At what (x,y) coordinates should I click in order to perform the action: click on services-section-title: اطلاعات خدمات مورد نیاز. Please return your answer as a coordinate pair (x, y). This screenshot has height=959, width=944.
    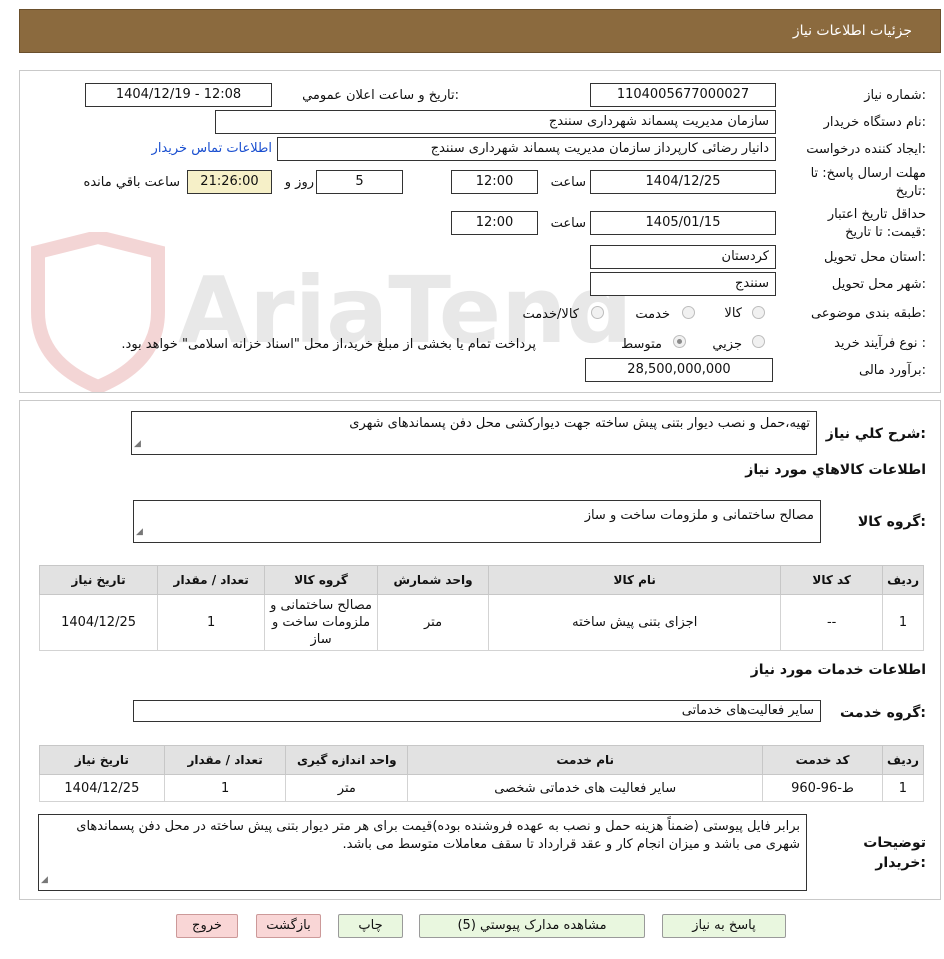
    Looking at the image, I should click on (838, 670).